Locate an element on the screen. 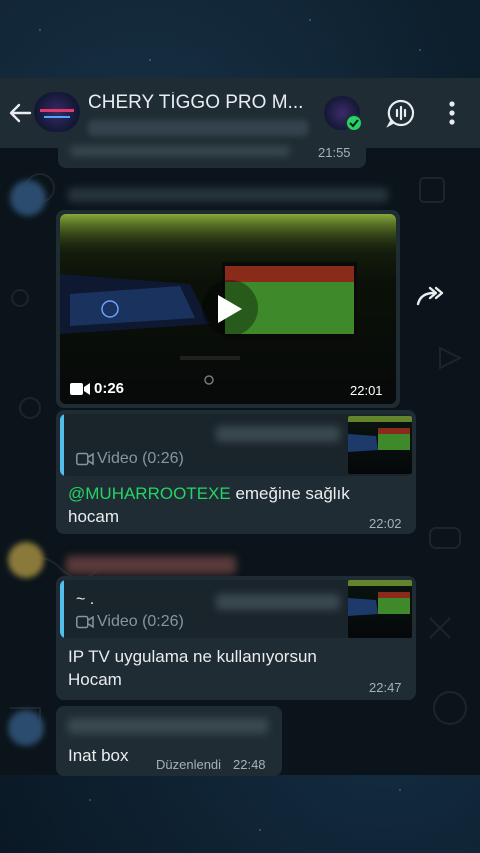 The width and height of the screenshot is (480, 853). verified-check-icon is located at coordinates (354, 123).